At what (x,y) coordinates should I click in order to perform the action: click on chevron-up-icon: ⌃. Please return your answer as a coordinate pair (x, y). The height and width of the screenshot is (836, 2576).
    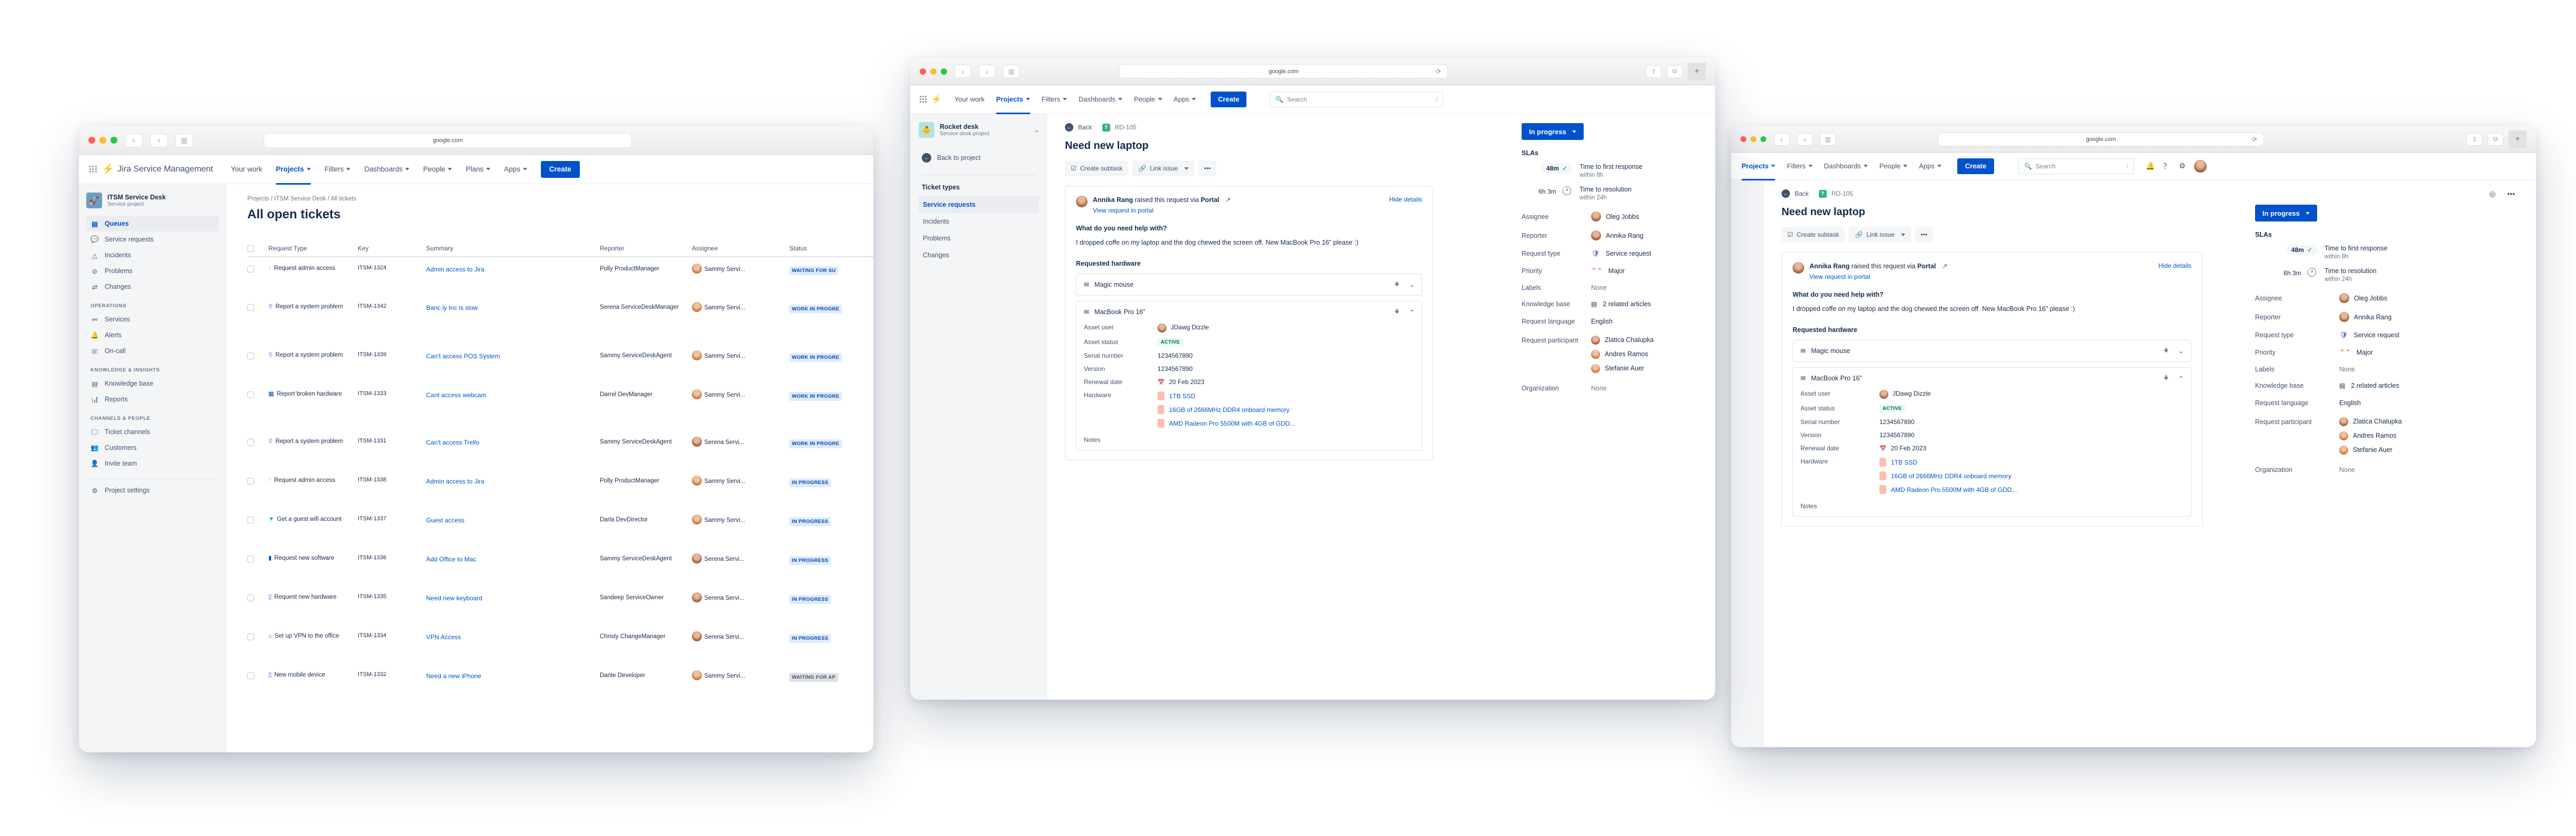
    Looking at the image, I should click on (2181, 379).